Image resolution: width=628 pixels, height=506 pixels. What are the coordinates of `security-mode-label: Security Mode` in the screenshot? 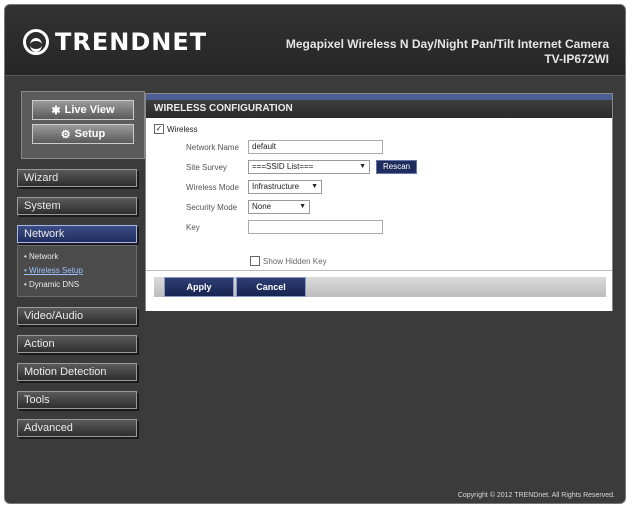 It's located at (212, 207).